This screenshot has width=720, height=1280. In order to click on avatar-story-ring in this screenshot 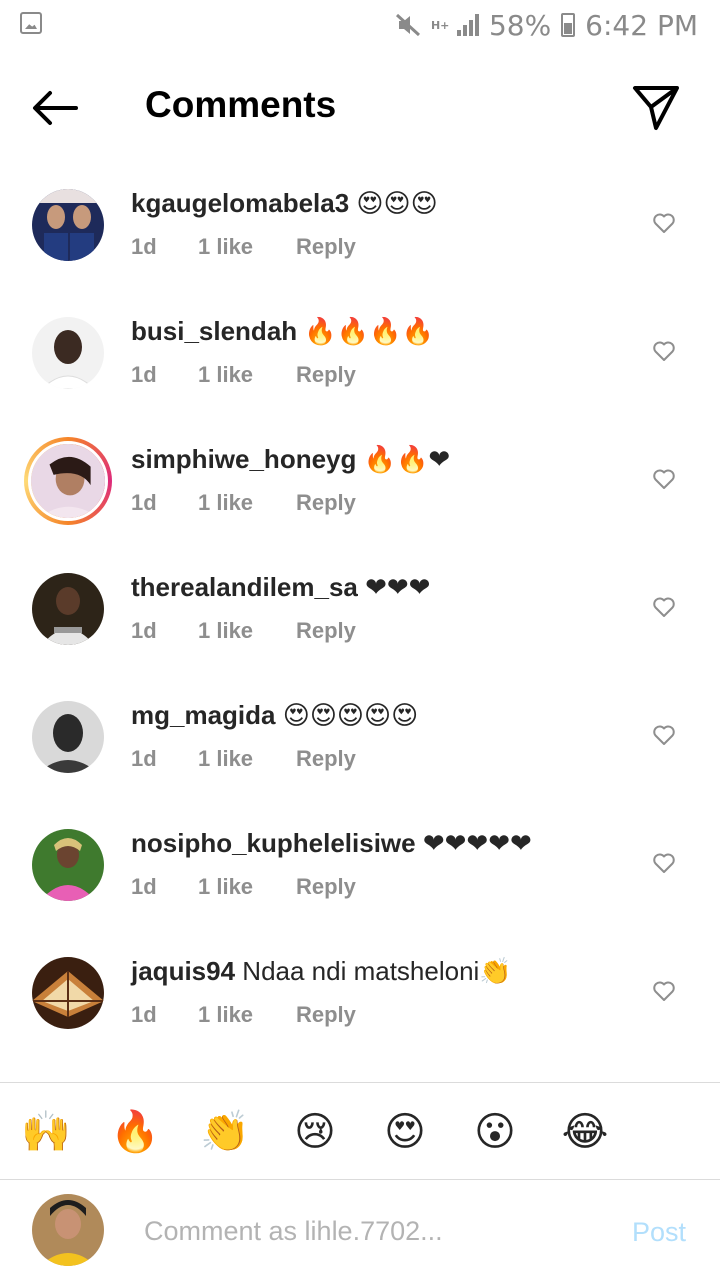, I will do `click(68, 481)`.